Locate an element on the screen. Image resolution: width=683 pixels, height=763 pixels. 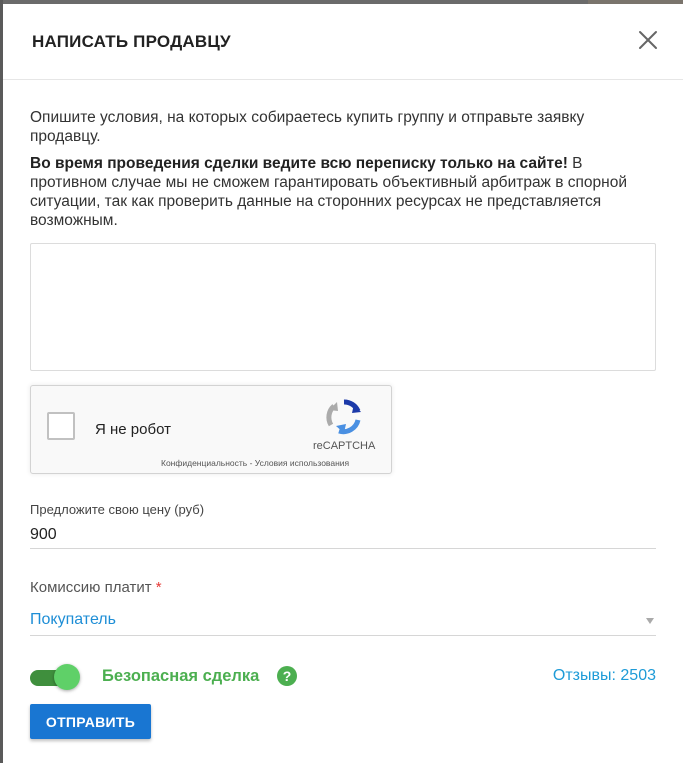
recaptcha-label: Я не робот is located at coordinates (133, 429).